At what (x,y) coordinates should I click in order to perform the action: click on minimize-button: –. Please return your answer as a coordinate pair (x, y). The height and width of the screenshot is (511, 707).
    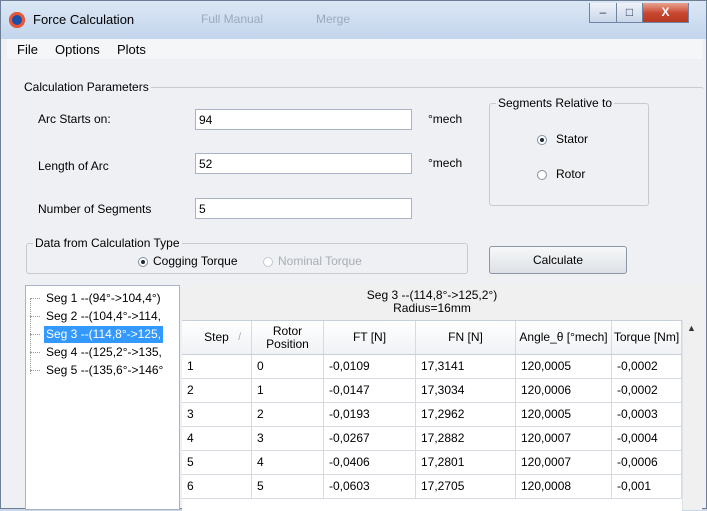
    Looking at the image, I should click on (603, 13).